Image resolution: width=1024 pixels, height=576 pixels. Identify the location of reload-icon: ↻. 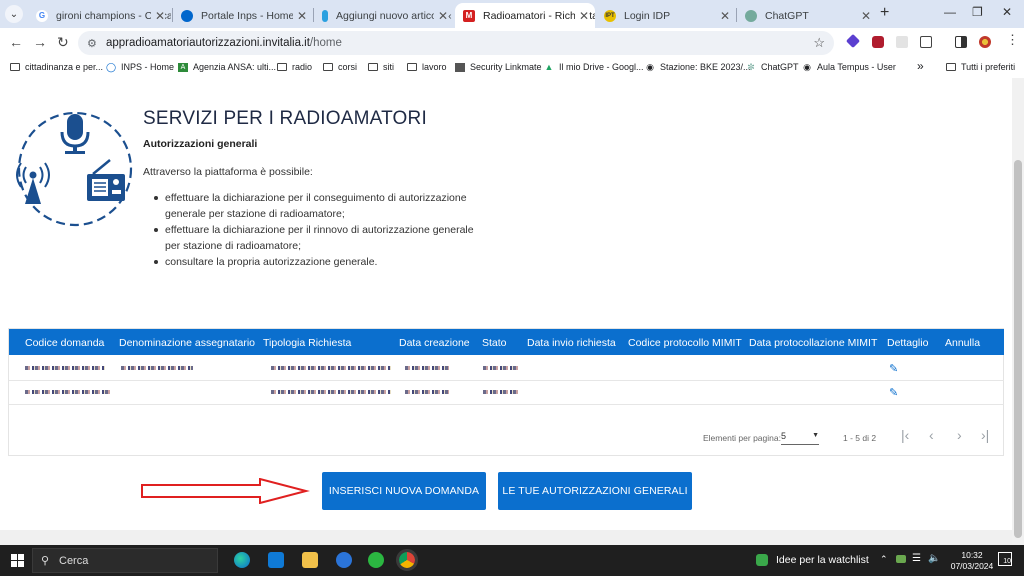
(63, 42).